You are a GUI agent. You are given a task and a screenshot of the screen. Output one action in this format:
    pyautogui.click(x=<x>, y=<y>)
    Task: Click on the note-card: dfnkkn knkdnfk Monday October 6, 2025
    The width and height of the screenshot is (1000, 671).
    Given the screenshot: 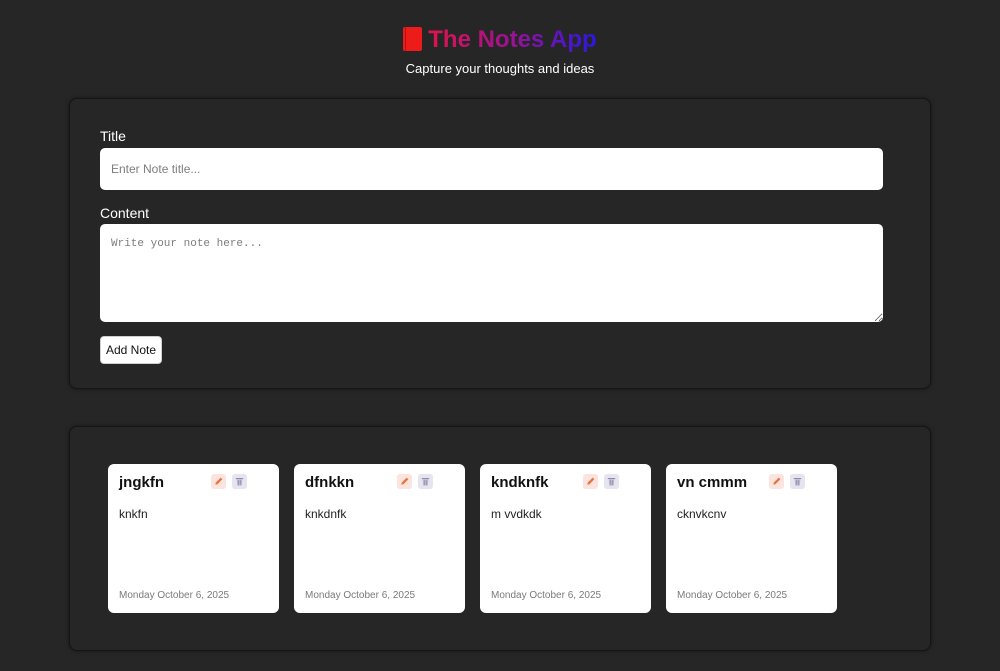 What is the action you would take?
    pyautogui.click(x=379, y=538)
    